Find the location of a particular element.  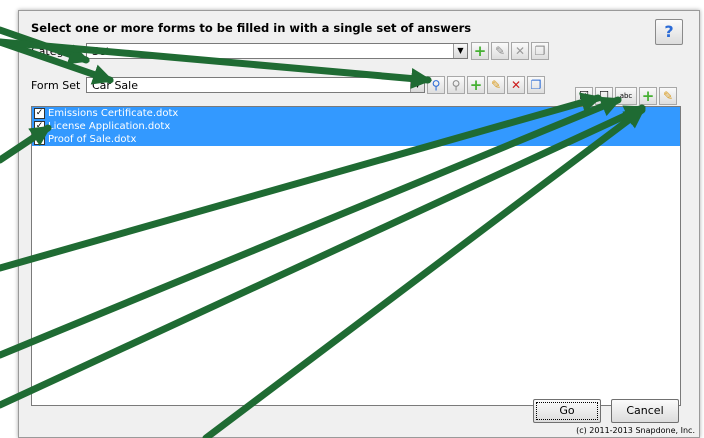

check-all-button: ☑ is located at coordinates (584, 96).